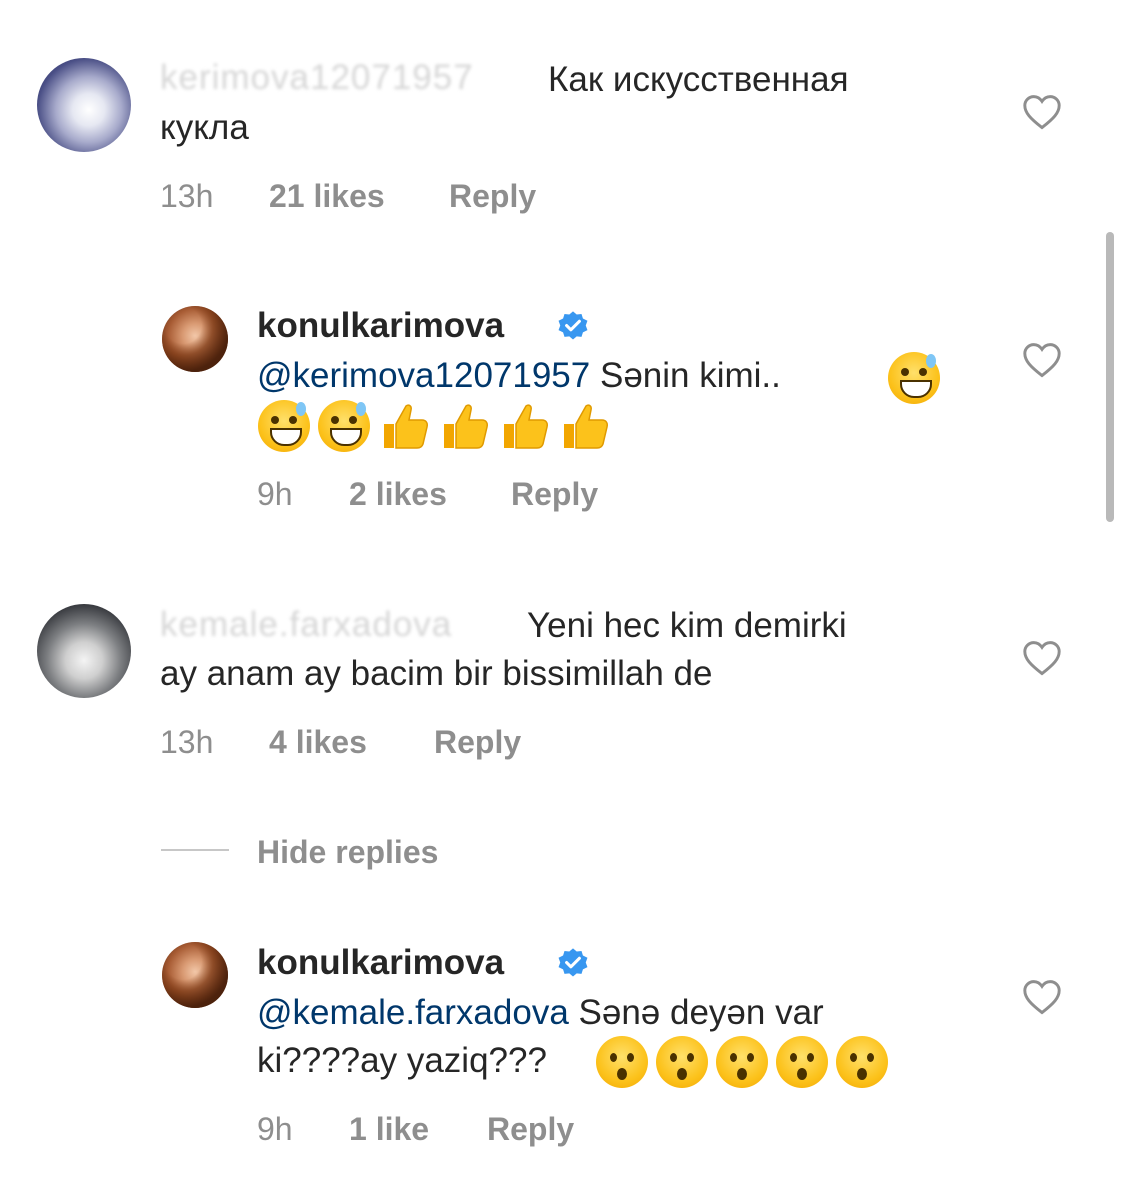  Describe the element at coordinates (195, 850) in the screenshot. I see `divider-line` at that location.